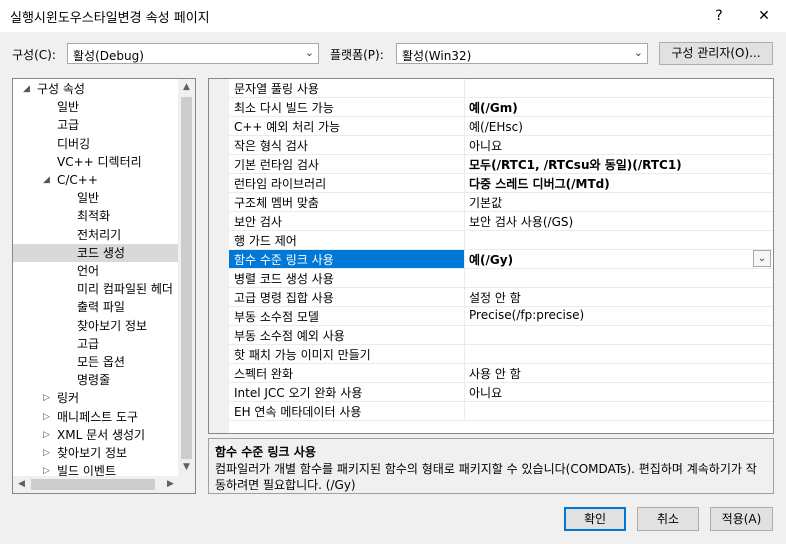 The height and width of the screenshot is (544, 786). I want to click on property-row: 작은 형식 검사 아니요, so click(501, 145).